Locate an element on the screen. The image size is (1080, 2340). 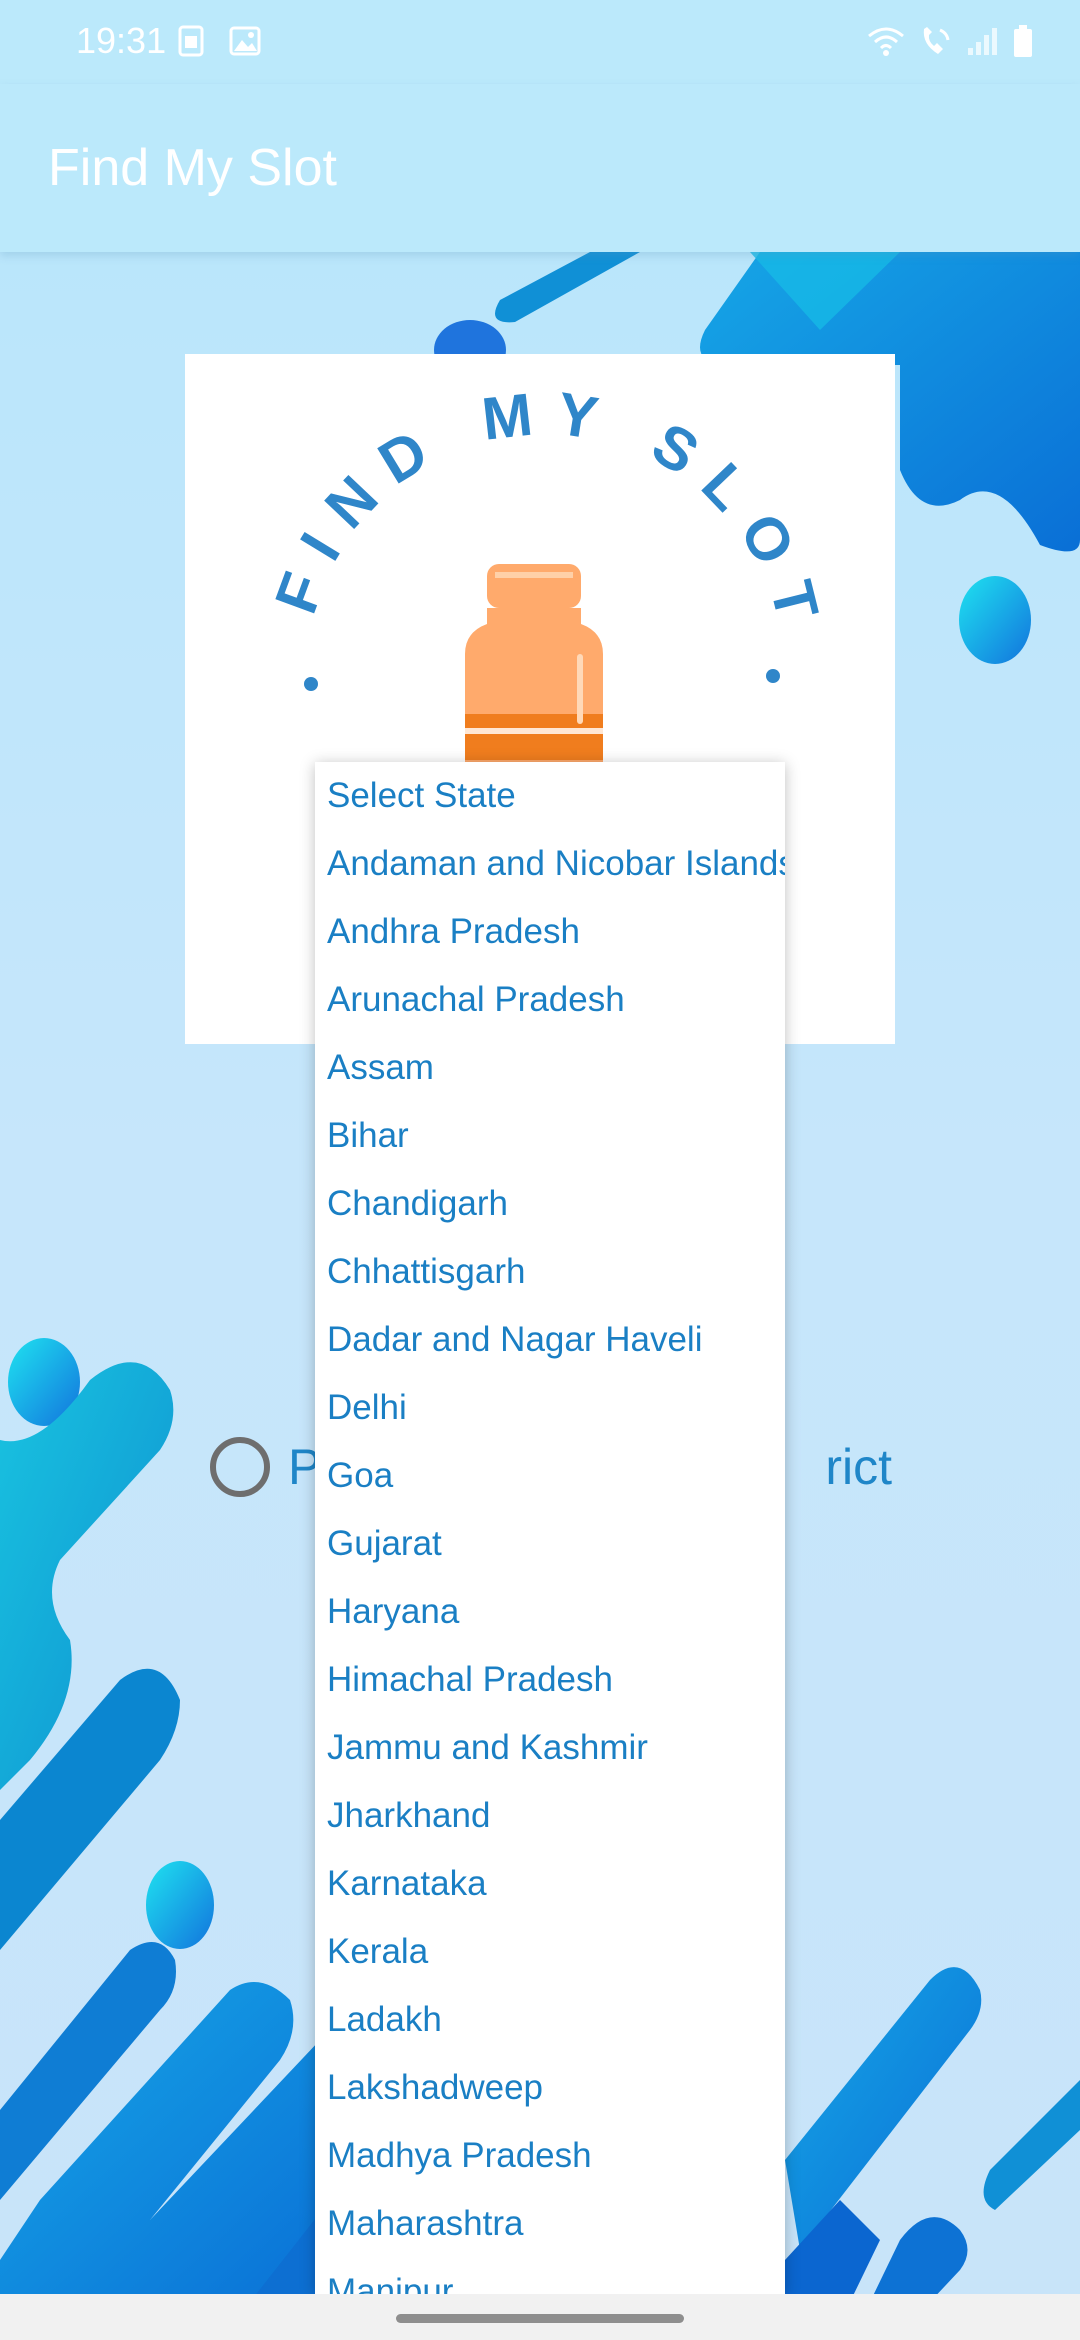
state-option: Jharkhand is located at coordinates (550, 1816).